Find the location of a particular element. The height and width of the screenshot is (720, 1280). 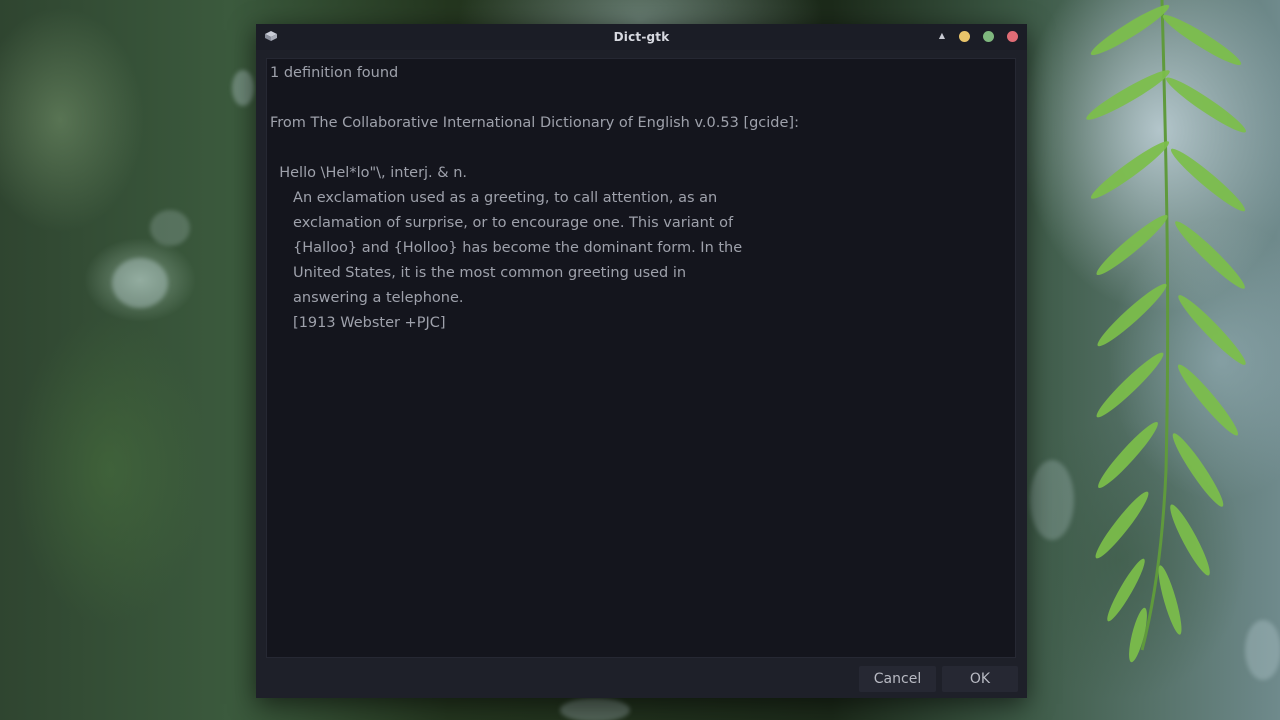

ok-button: OK is located at coordinates (980, 679).